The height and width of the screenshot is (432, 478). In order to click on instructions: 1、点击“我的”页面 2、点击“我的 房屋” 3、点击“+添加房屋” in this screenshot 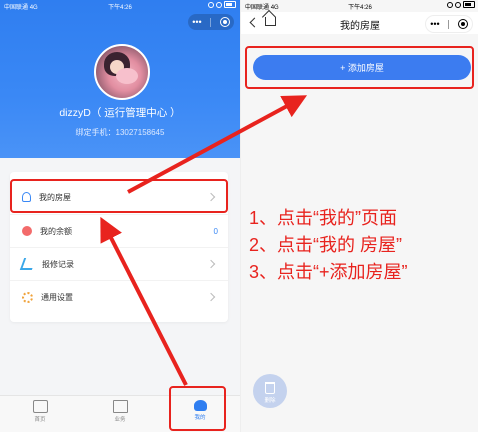, I will do `click(328, 245)`.